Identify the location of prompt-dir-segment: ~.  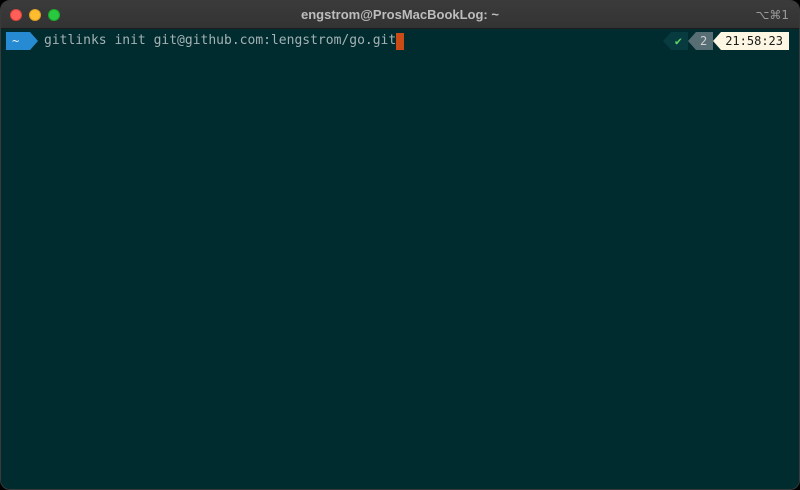
(18, 41).